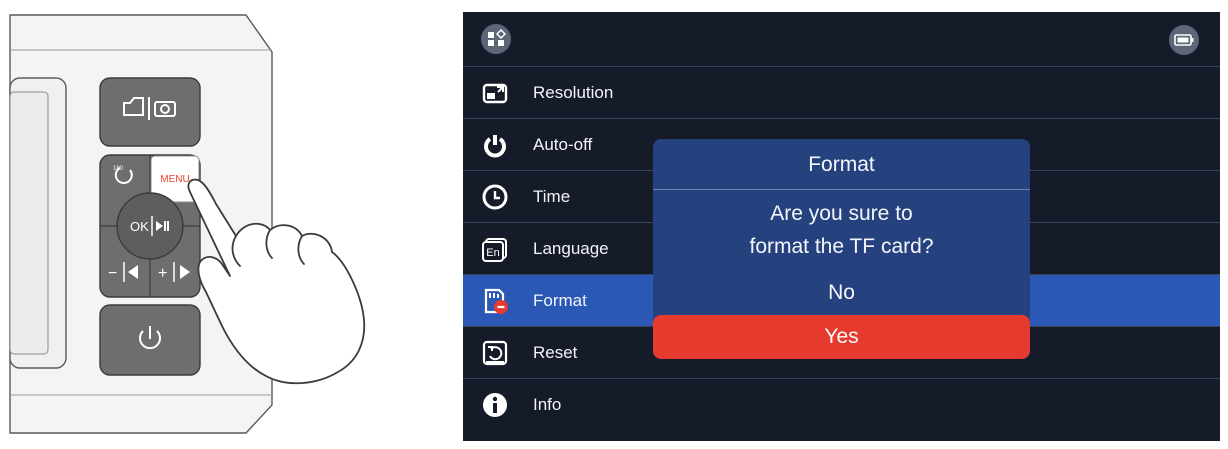  What do you see at coordinates (496, 39) in the screenshot?
I see `menu-grid-icon` at bounding box center [496, 39].